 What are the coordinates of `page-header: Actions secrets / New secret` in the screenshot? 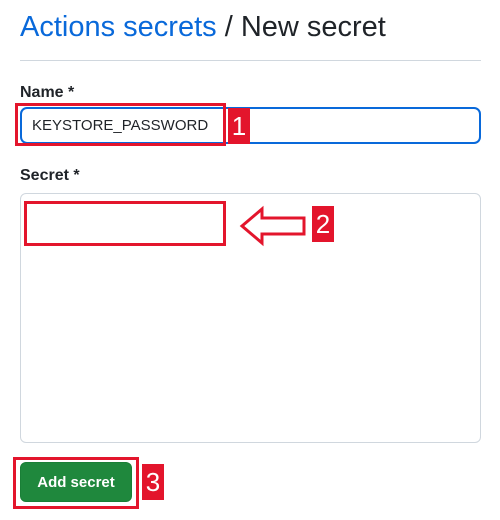 It's located at (250, 34).